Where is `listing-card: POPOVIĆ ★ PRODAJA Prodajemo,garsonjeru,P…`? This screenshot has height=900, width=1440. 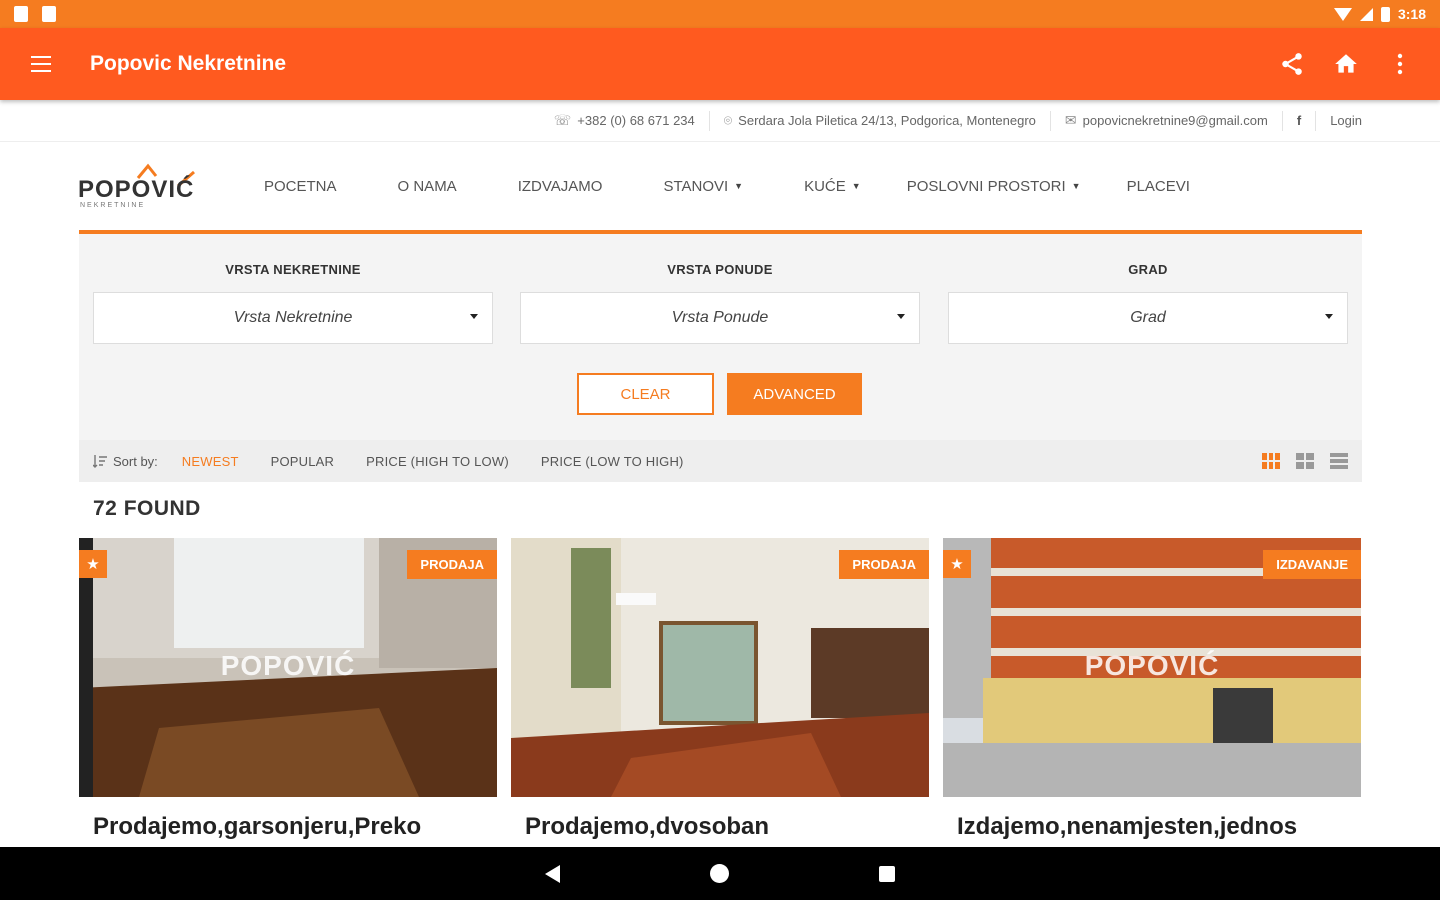
listing-card: POPOVIĆ ★ PRODAJA Prodajemo,garsonjeru,P… is located at coordinates (288, 693).